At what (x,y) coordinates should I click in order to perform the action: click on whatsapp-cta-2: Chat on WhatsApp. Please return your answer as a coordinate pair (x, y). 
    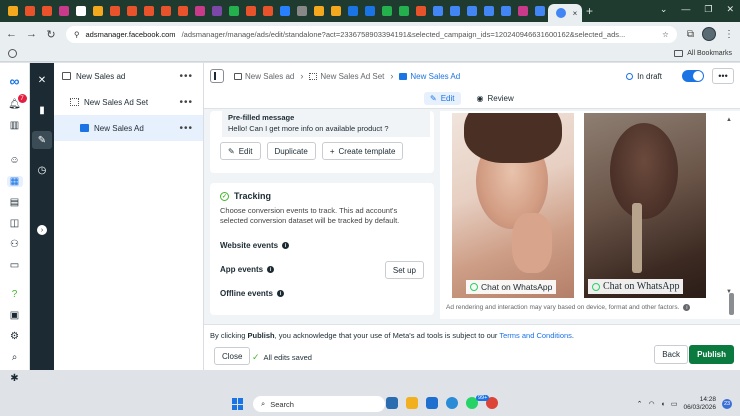
    Looking at the image, I should click on (636, 286).